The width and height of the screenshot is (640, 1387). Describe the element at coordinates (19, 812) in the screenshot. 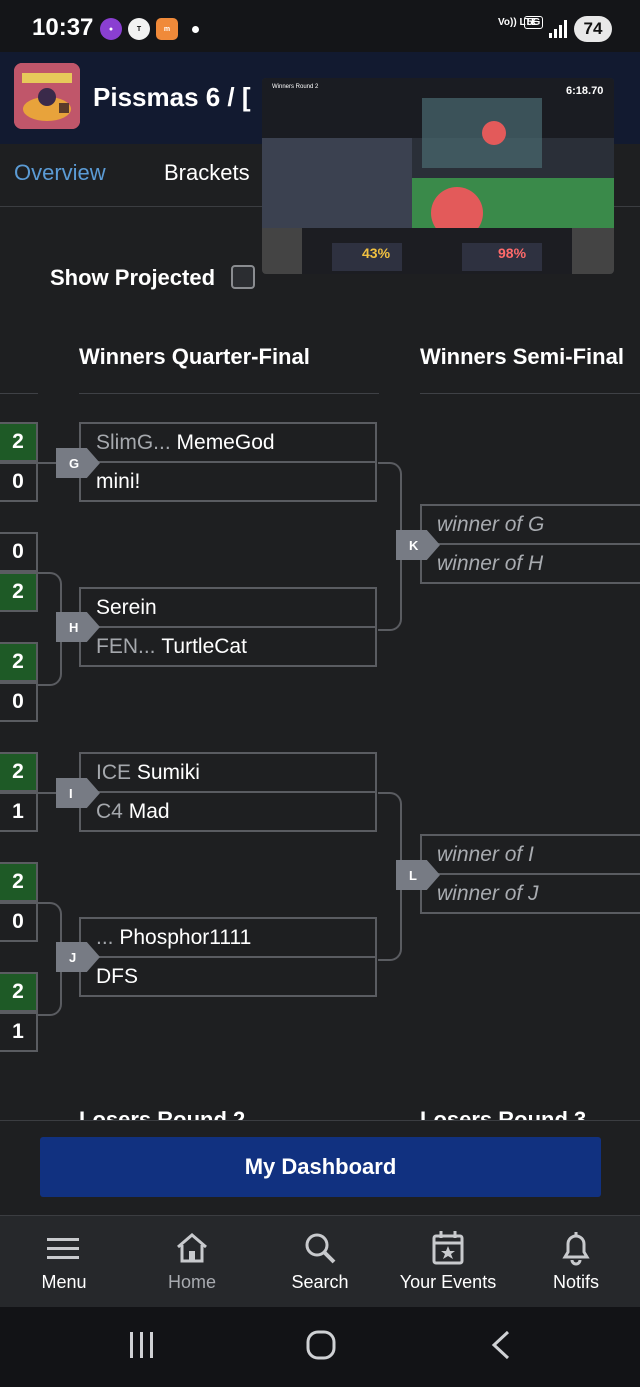

I see `match-i-p2-score: 1` at that location.